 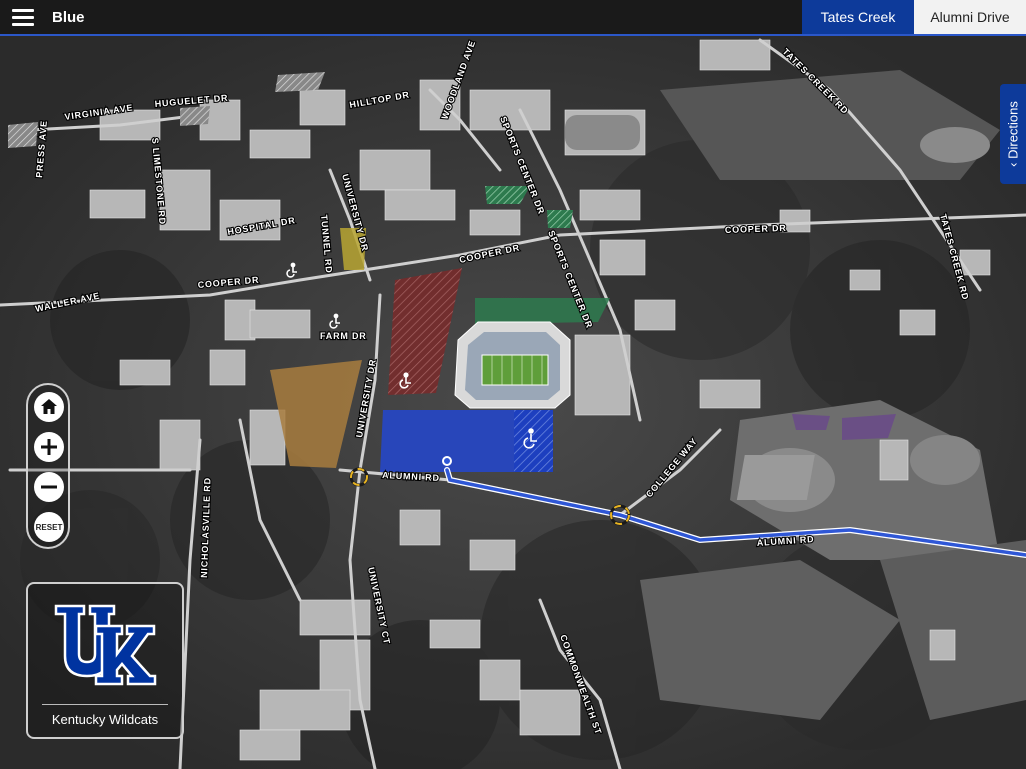 What do you see at coordinates (447, 461) in the screenshot?
I see `route-start-marker` at bounding box center [447, 461].